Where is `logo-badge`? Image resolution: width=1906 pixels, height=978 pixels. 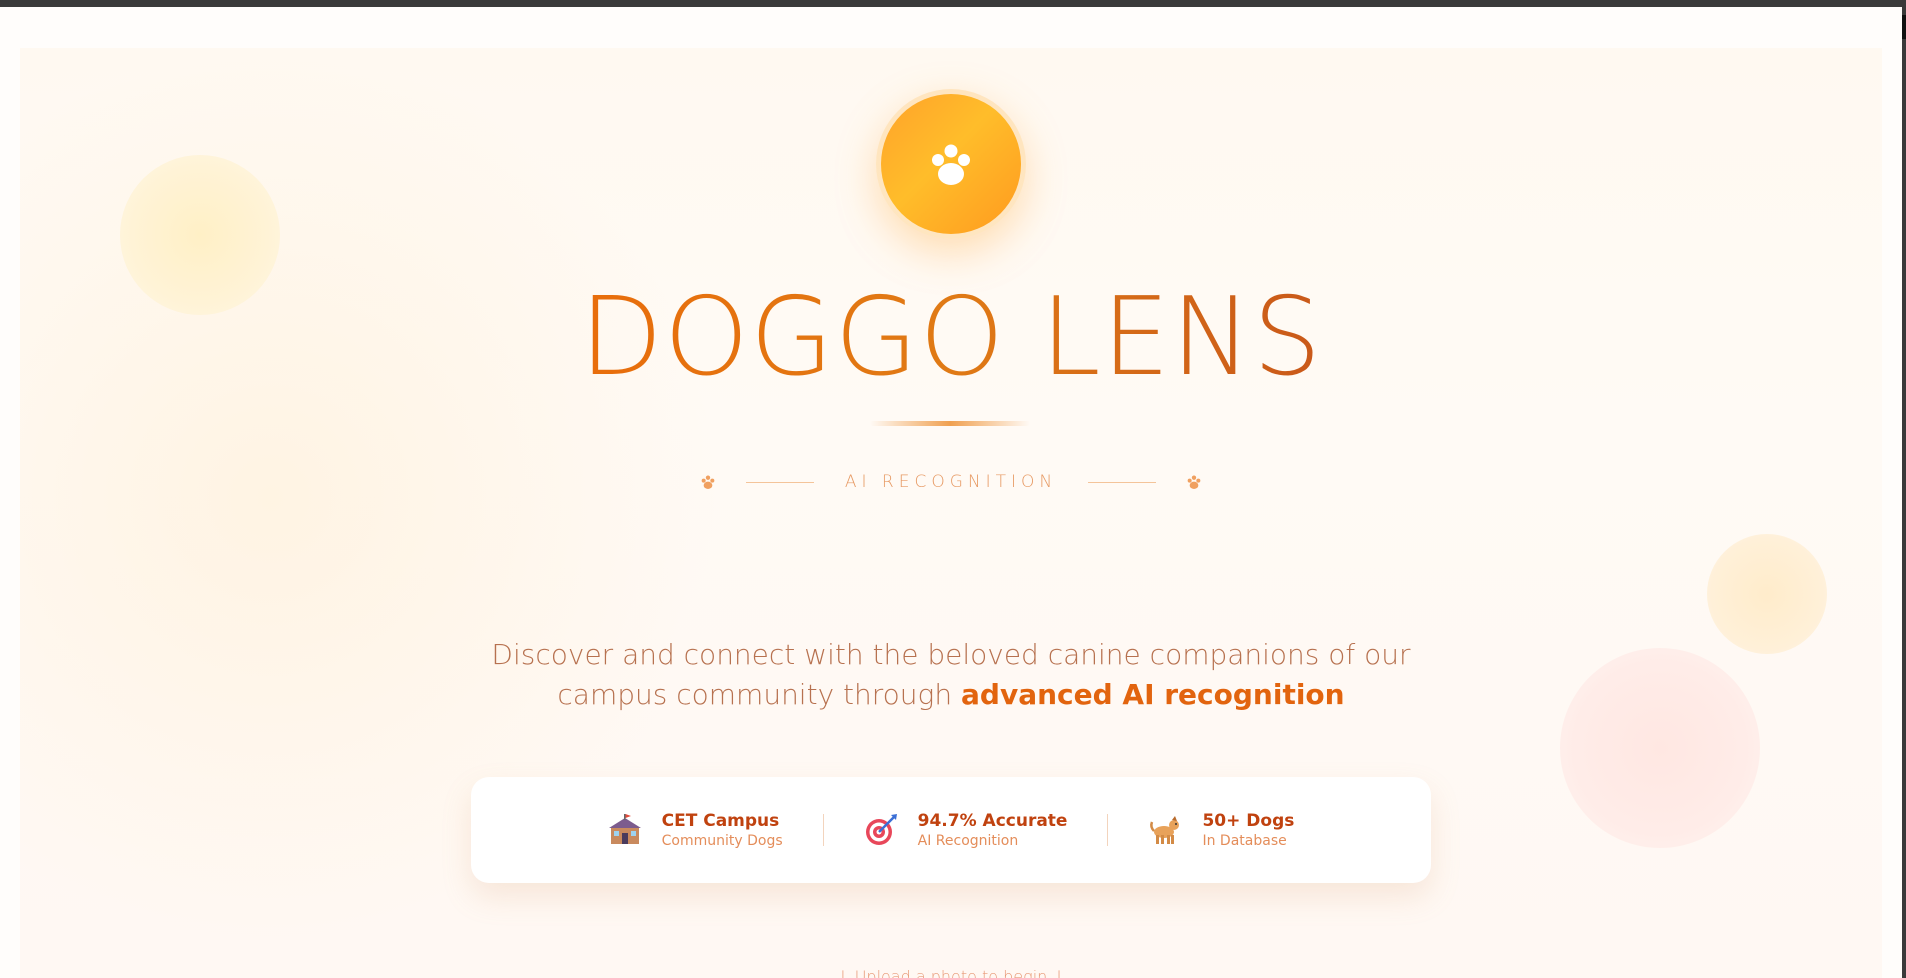 logo-badge is located at coordinates (951, 164).